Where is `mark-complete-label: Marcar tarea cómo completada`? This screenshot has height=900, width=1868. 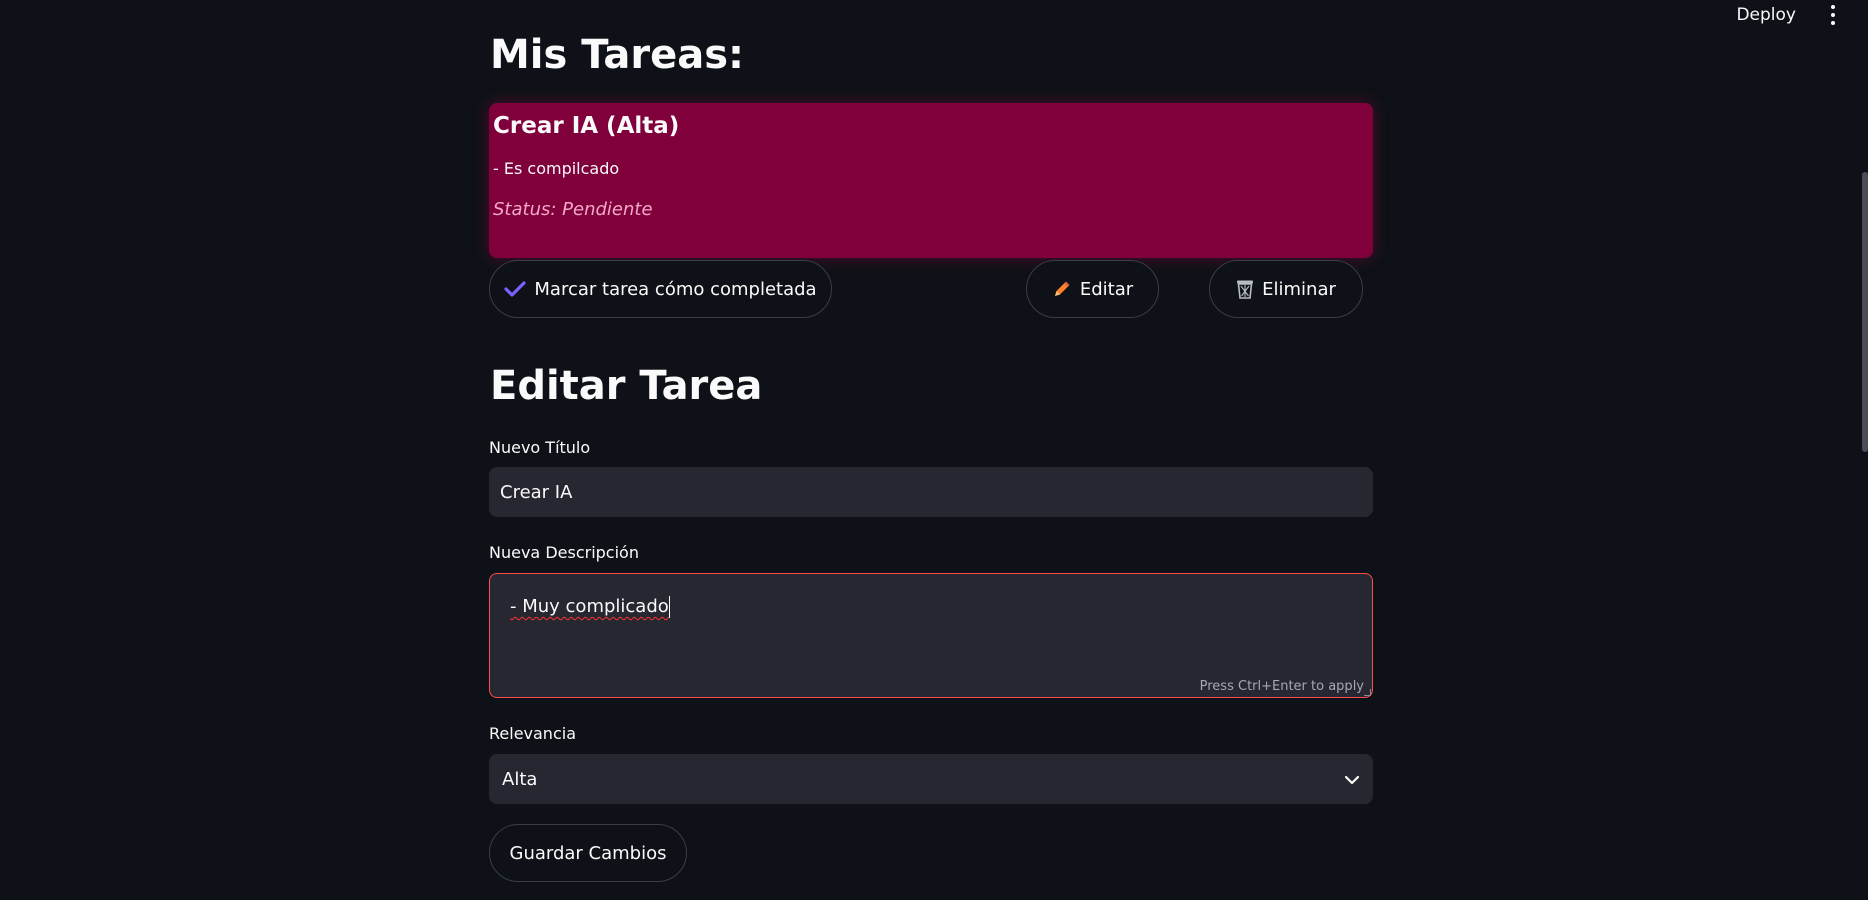 mark-complete-label: Marcar tarea cómo completada is located at coordinates (675, 289).